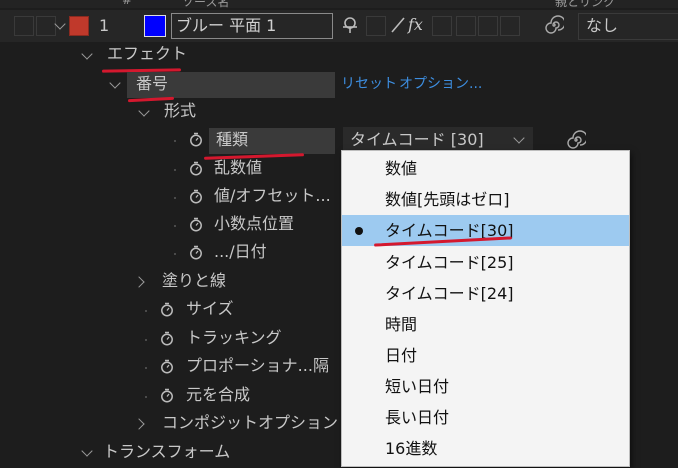 The image size is (678, 468). What do you see at coordinates (411, 448) in the screenshot?
I see `menu-item-label: 16進数` at bounding box center [411, 448].